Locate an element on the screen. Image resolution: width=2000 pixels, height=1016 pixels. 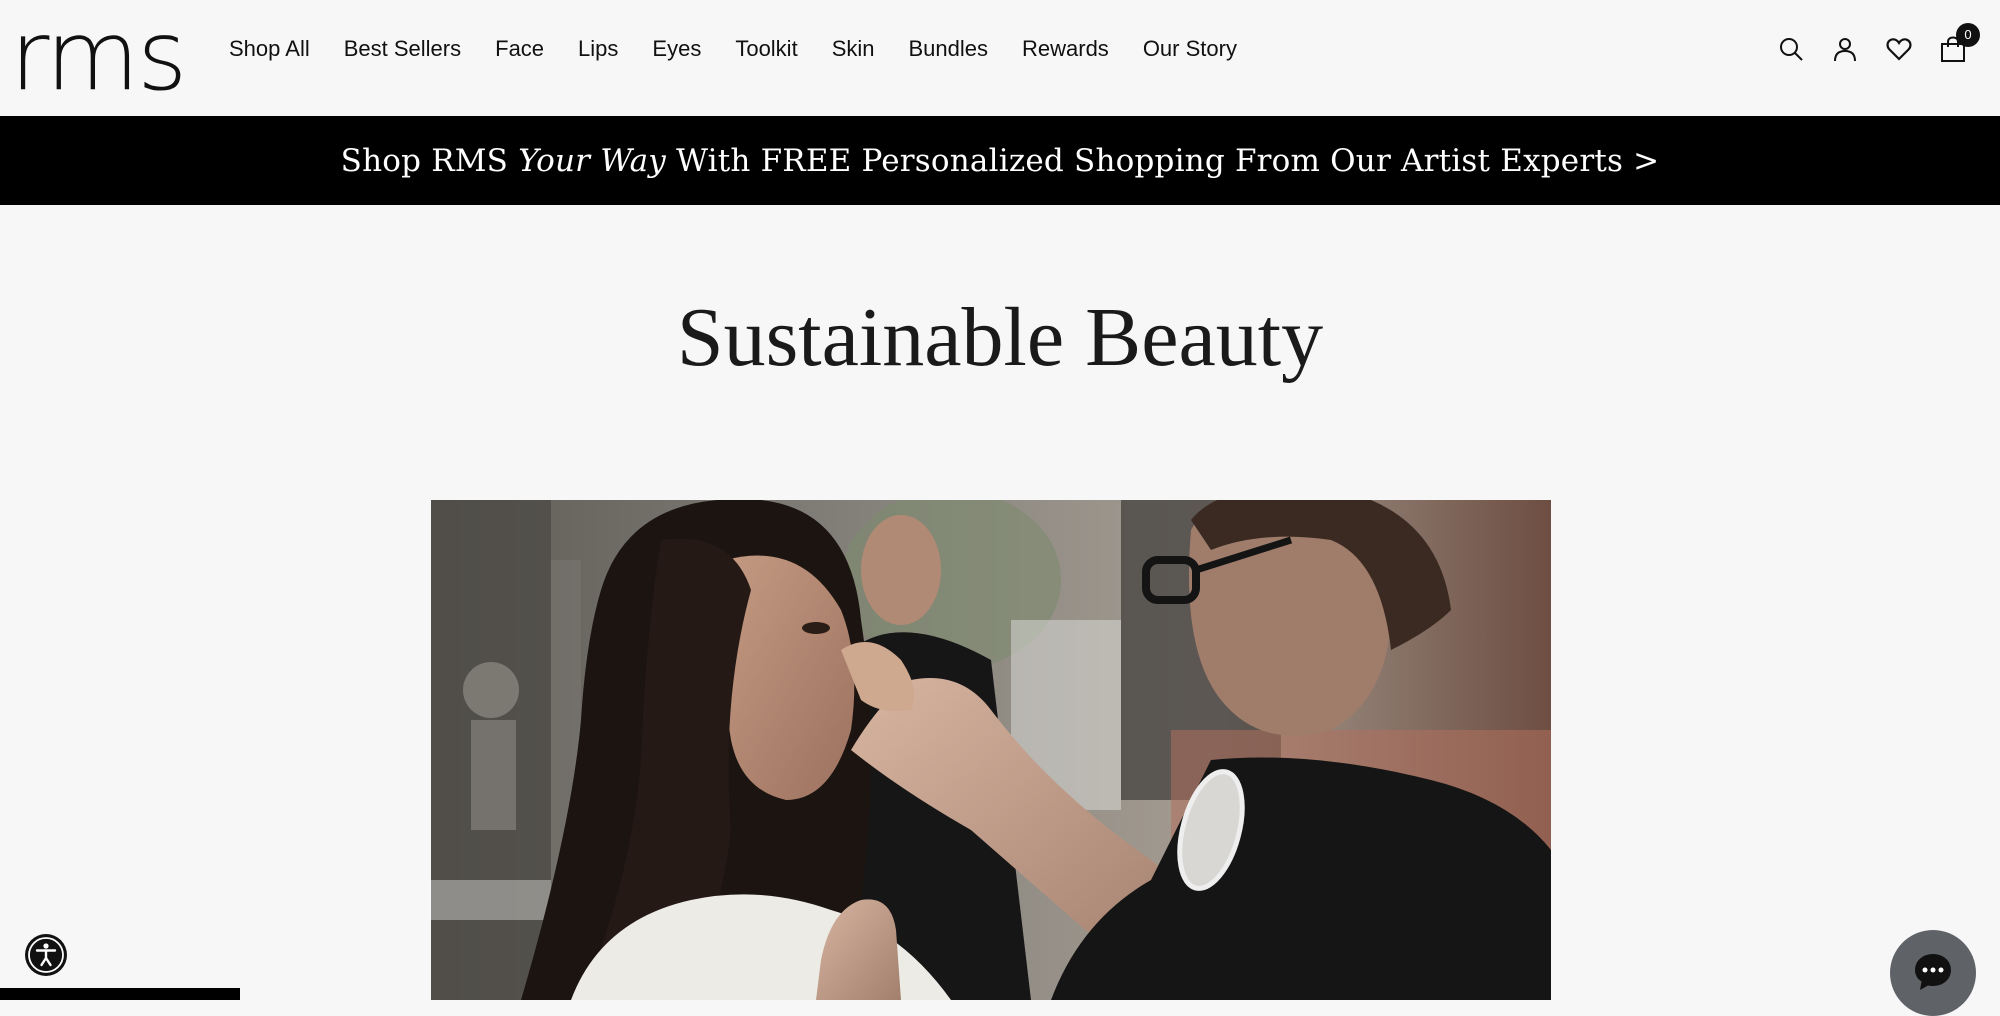
bottom-left-bar is located at coordinates (120, 994).